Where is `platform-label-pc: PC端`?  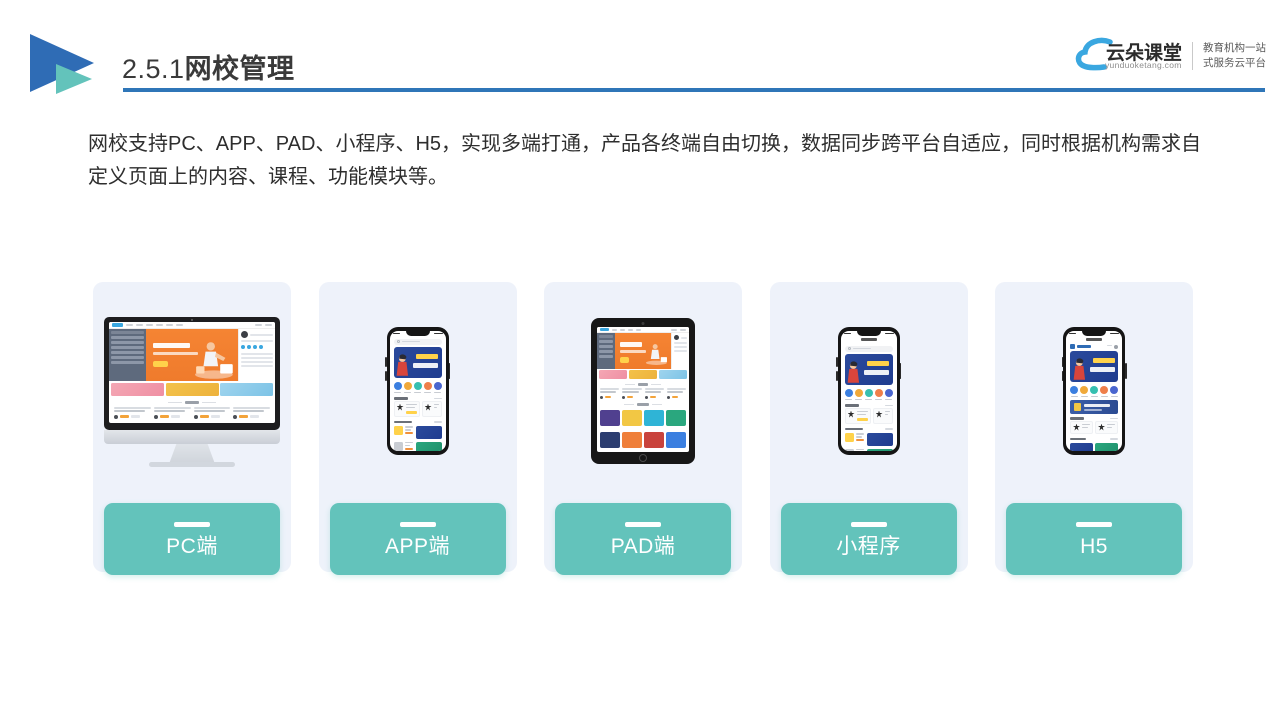
platform-label-pc: PC端 is located at coordinates (192, 539).